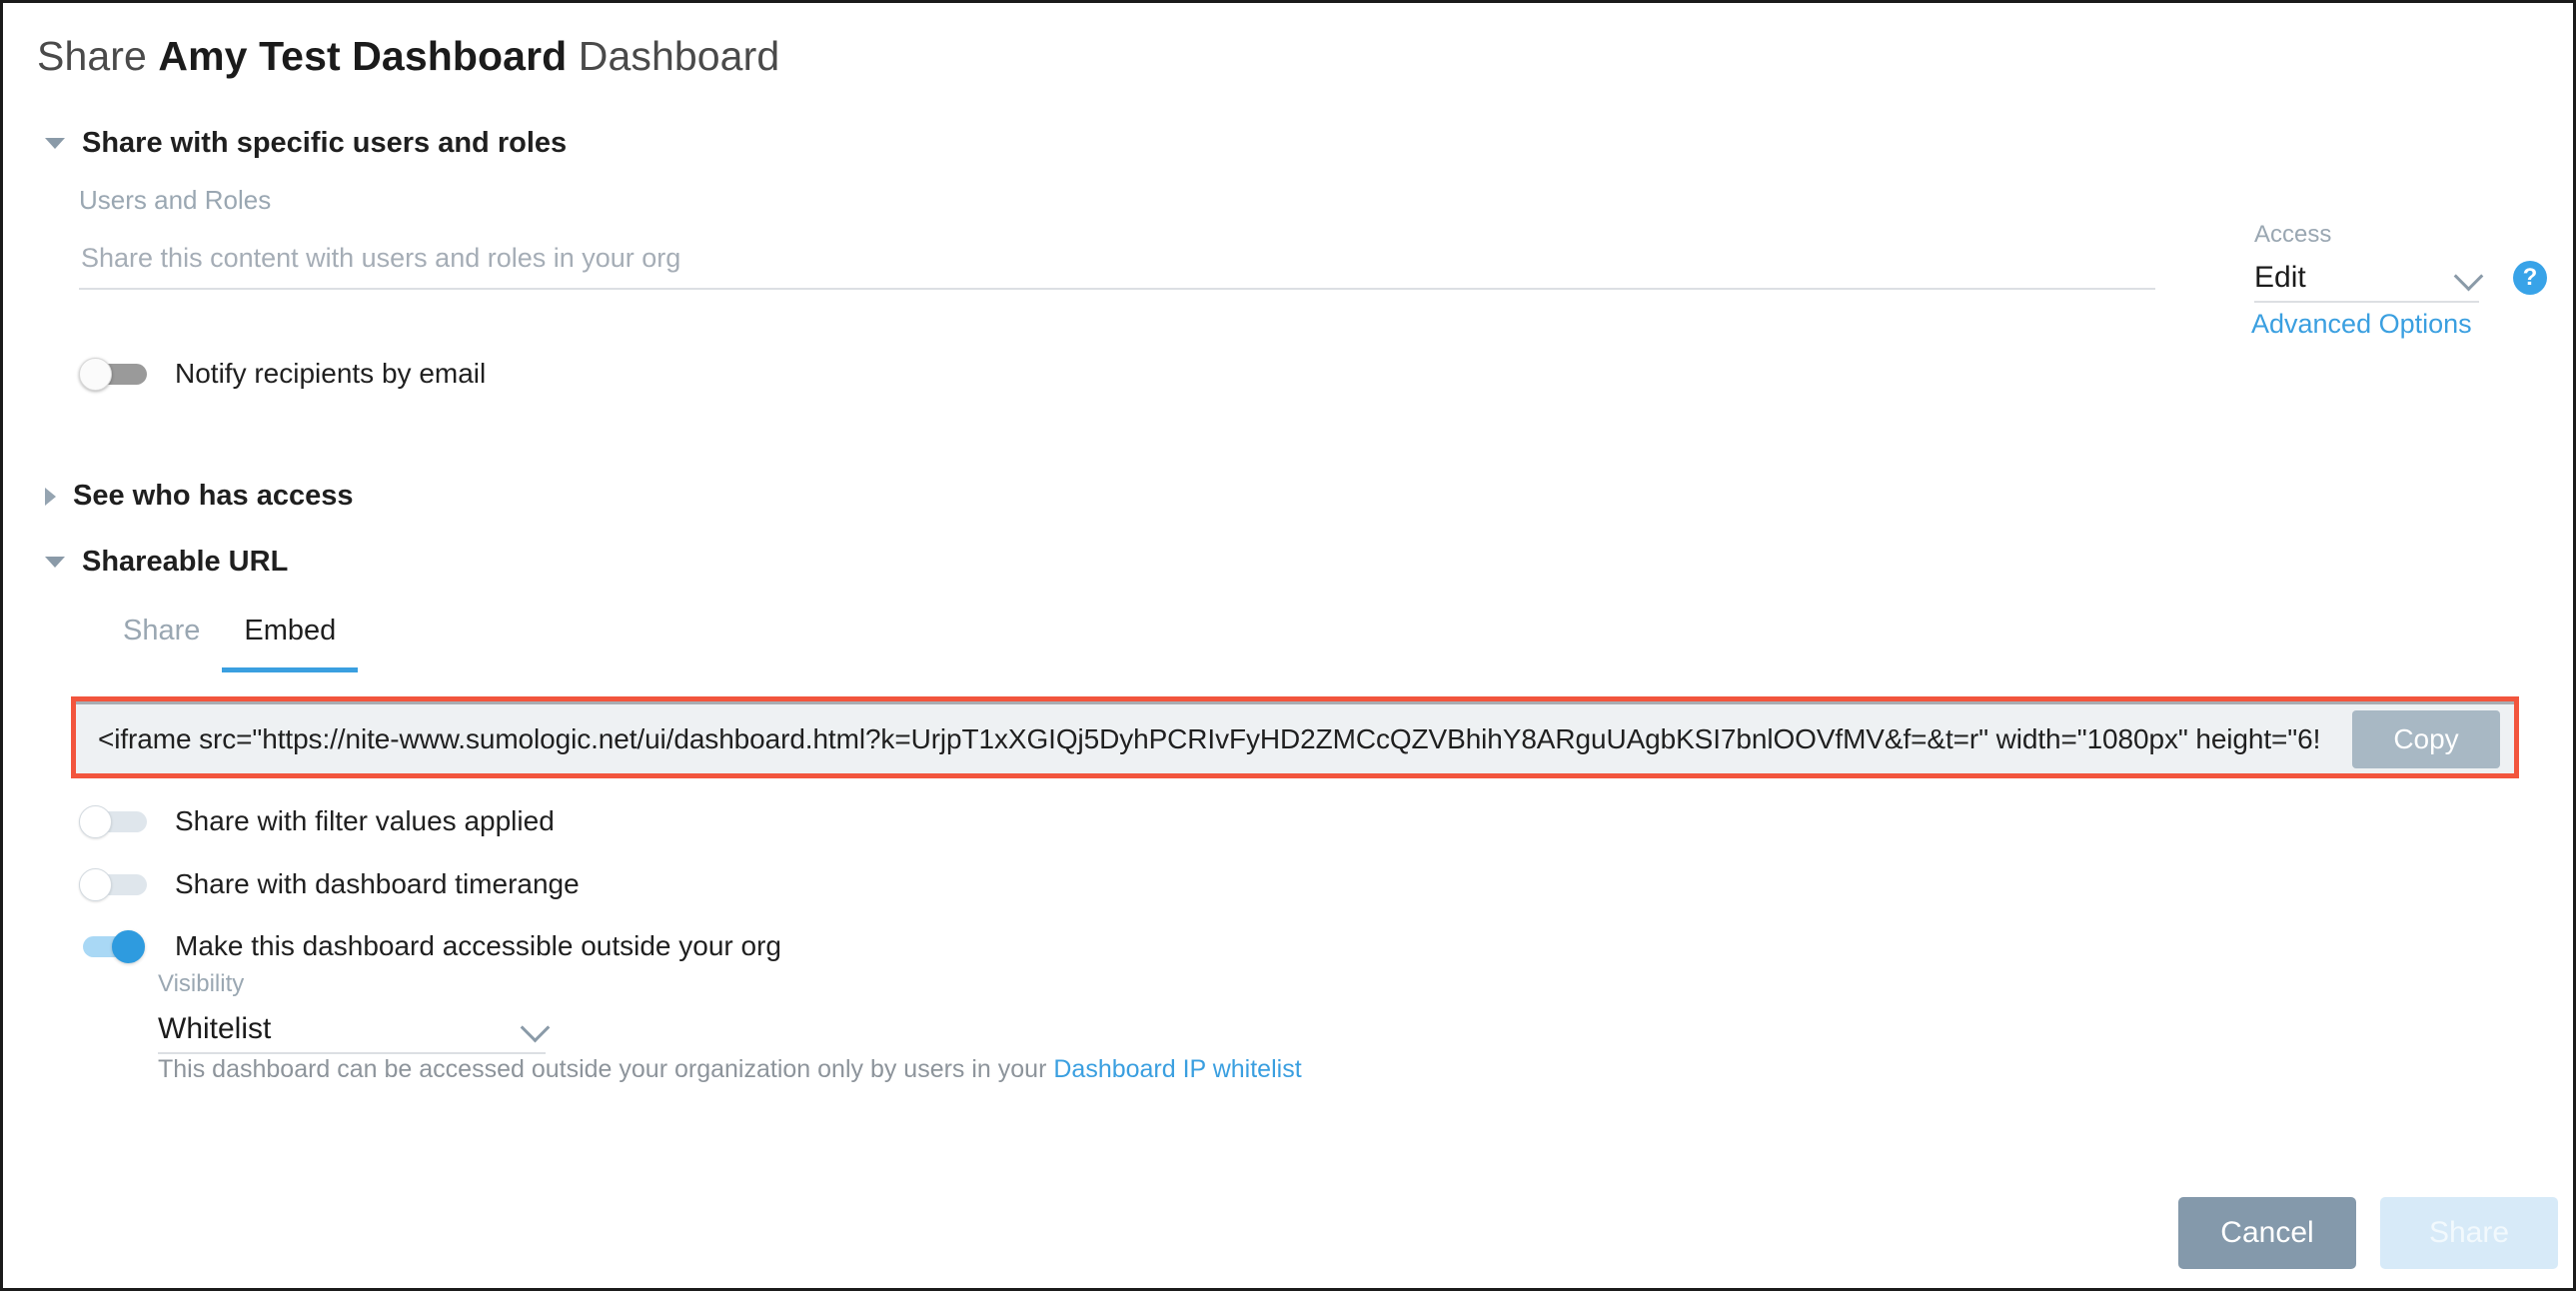 The image size is (2576, 1291). What do you see at coordinates (2293, 234) in the screenshot?
I see `access-label: Access` at bounding box center [2293, 234].